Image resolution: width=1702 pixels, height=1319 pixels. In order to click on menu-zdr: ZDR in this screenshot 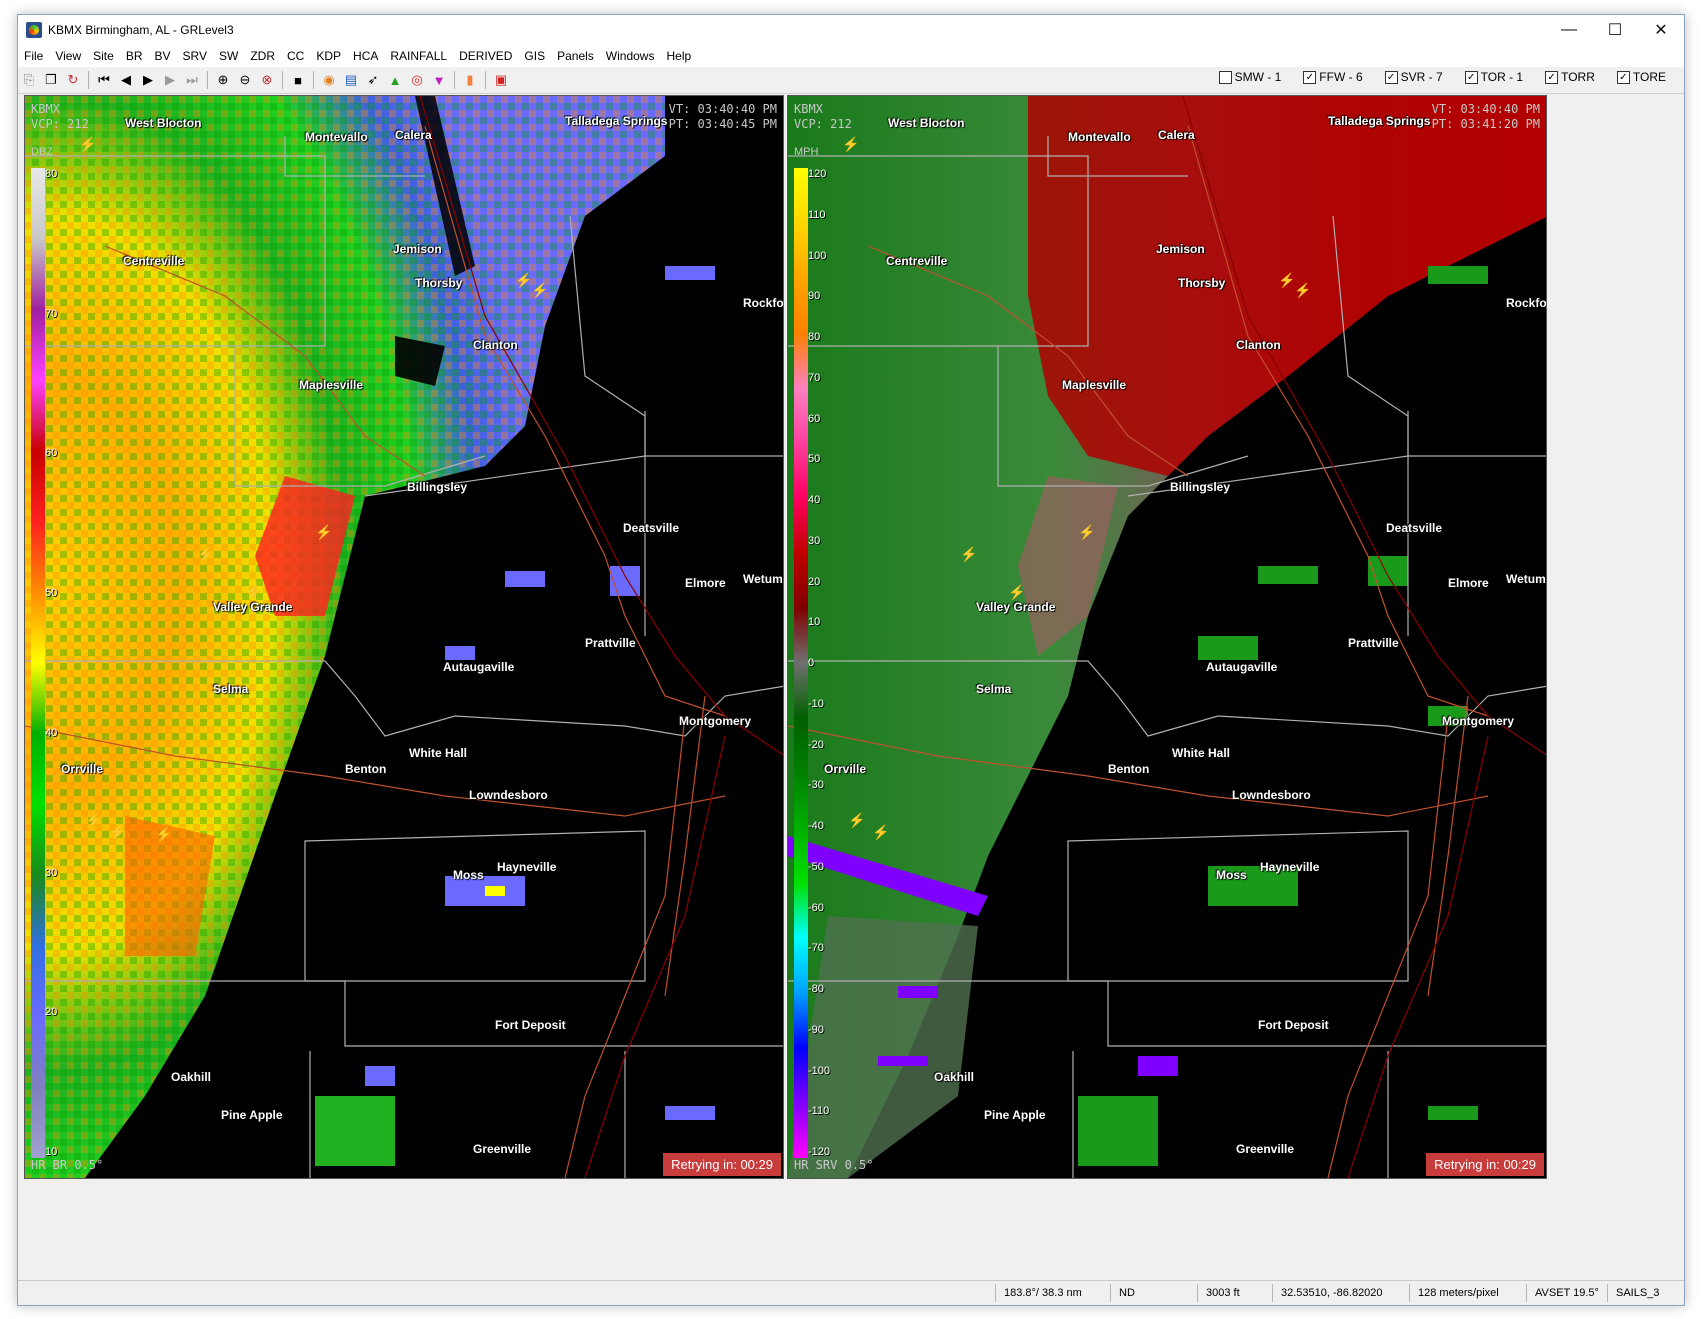, I will do `click(262, 56)`.